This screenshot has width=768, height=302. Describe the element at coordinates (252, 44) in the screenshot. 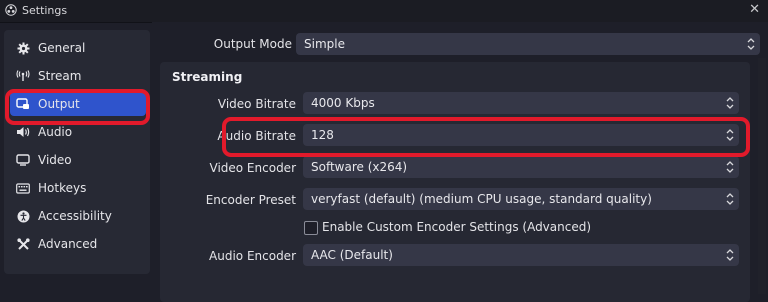

I see `output-mode-label: Output Mode` at that location.